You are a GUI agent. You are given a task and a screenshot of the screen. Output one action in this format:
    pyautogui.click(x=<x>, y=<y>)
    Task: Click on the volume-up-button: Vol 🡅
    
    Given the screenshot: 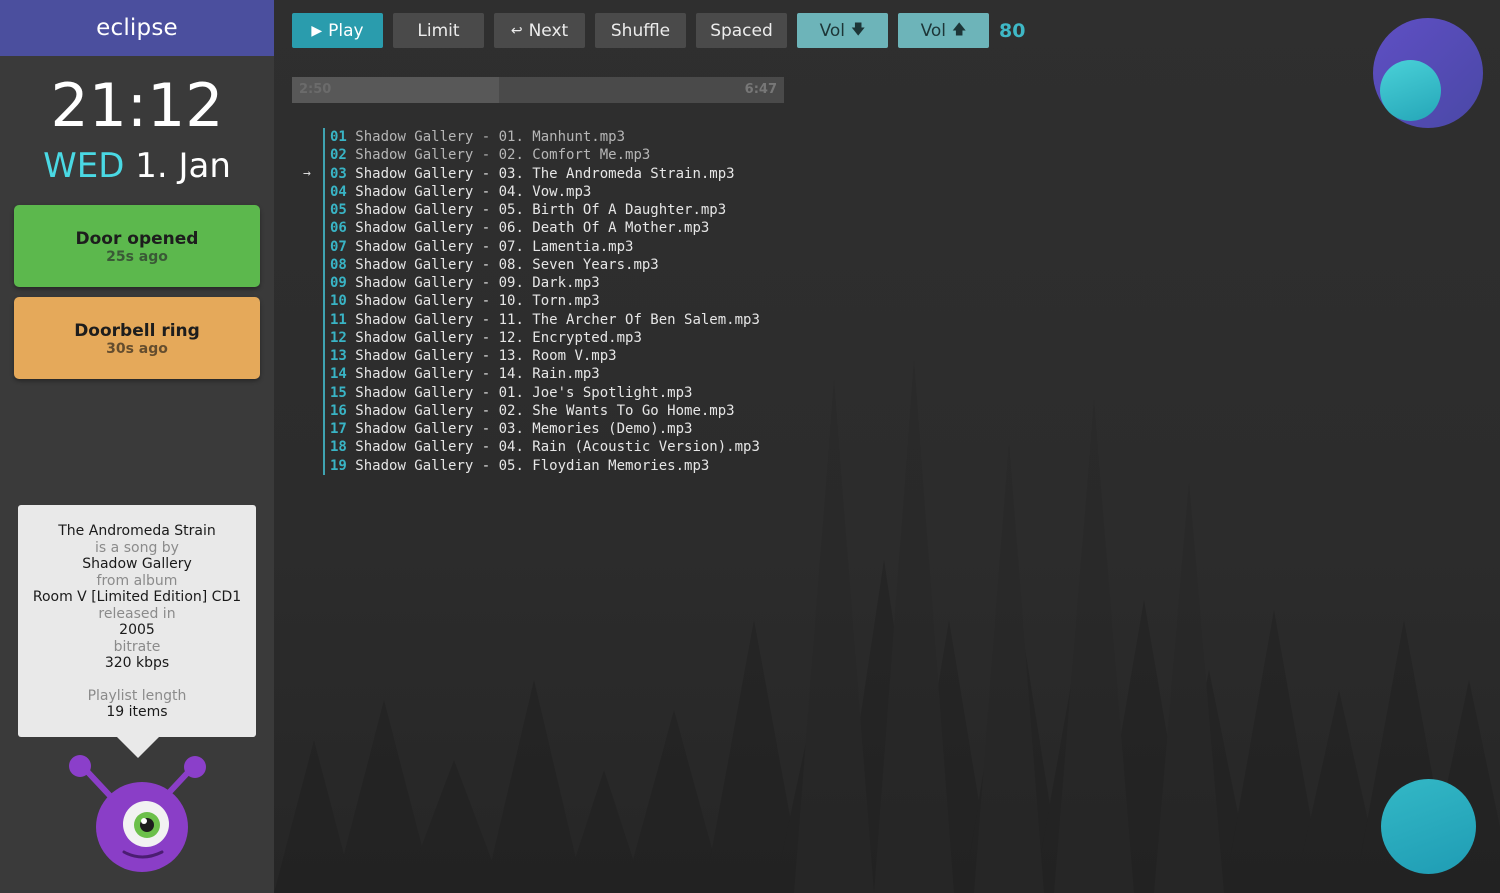 What is the action you would take?
    pyautogui.click(x=943, y=30)
    